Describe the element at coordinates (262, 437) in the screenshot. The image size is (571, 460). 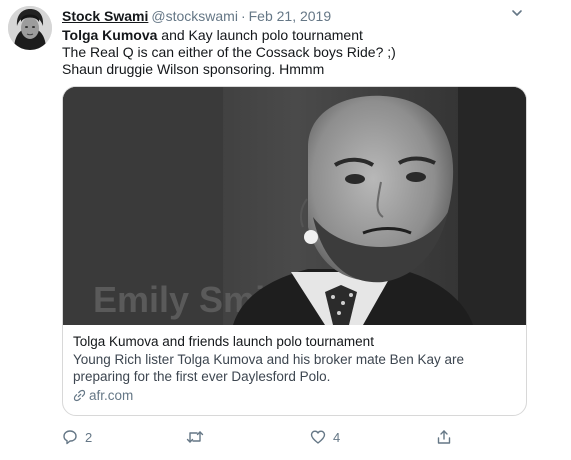
I see `tweet-actions: 2 4` at that location.